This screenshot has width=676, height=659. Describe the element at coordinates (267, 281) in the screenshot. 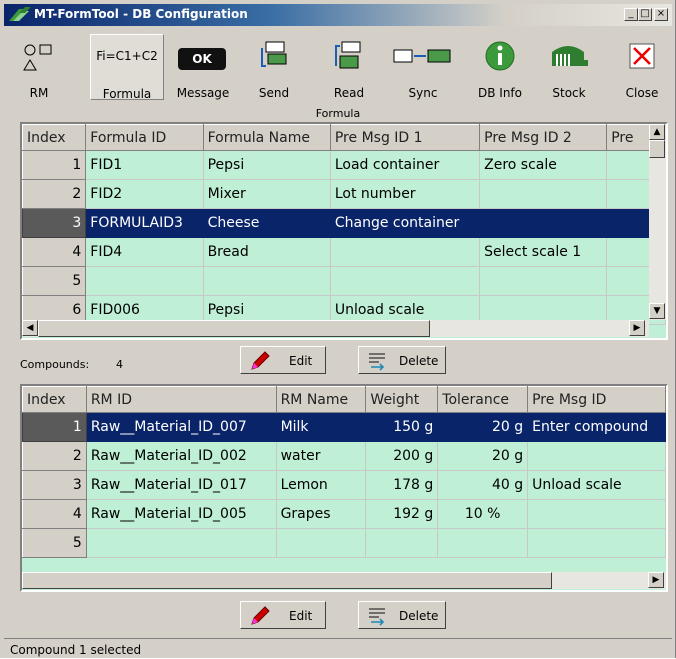

I see `cell-formula-name` at that location.